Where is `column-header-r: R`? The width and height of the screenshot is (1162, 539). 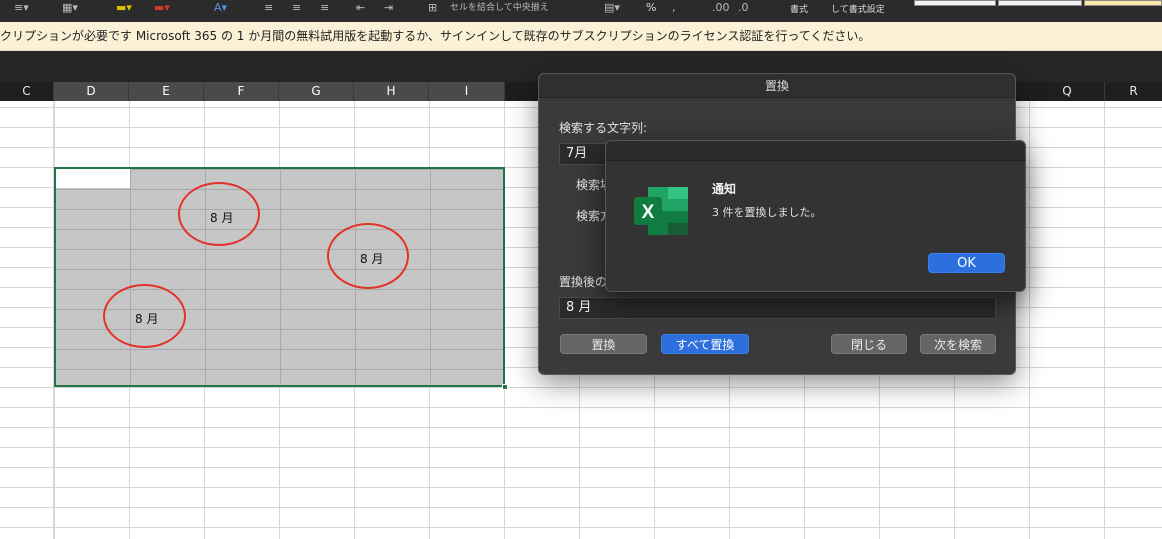 column-header-r: R is located at coordinates (1133, 91).